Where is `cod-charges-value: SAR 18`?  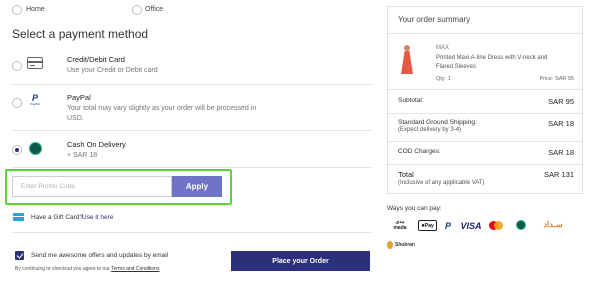
cod-charges-value: SAR 18 is located at coordinates (561, 152).